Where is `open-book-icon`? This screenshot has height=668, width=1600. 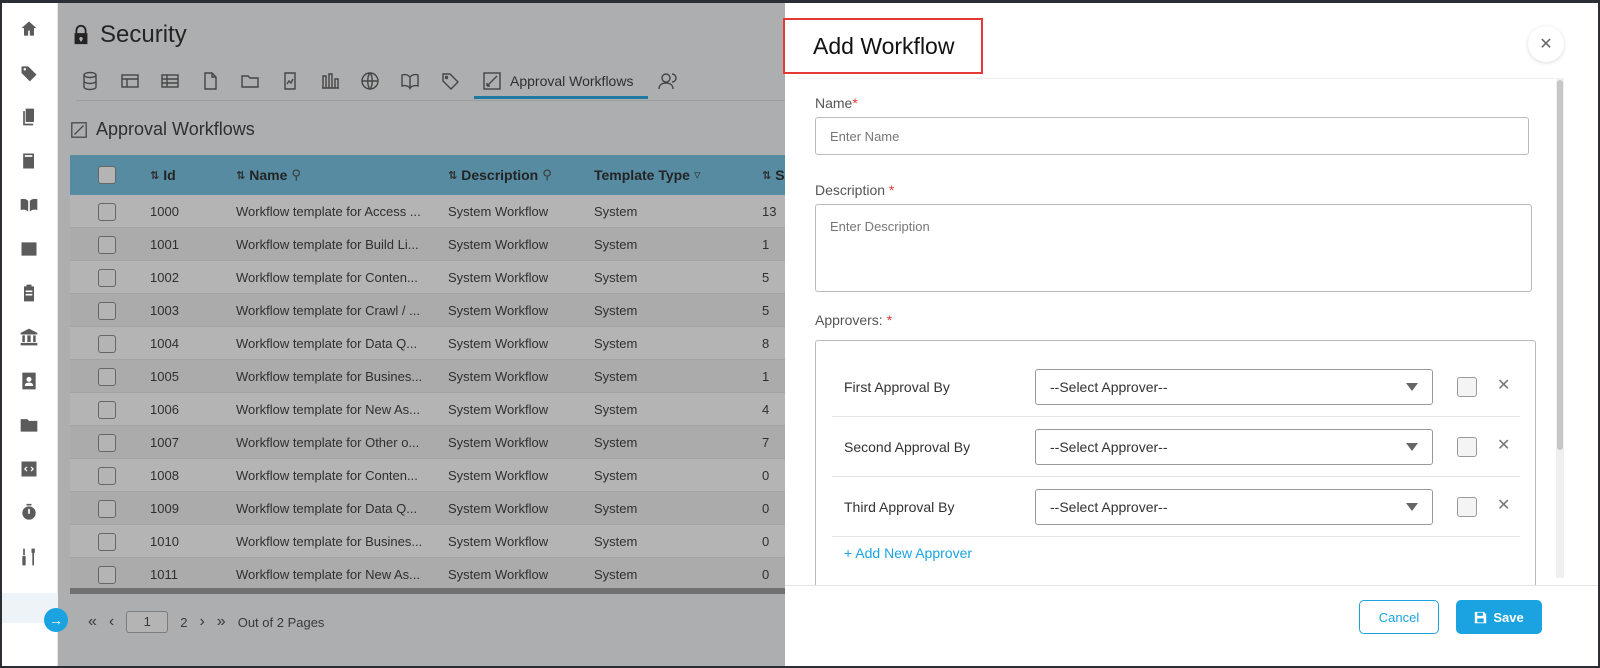 open-book-icon is located at coordinates (29, 205).